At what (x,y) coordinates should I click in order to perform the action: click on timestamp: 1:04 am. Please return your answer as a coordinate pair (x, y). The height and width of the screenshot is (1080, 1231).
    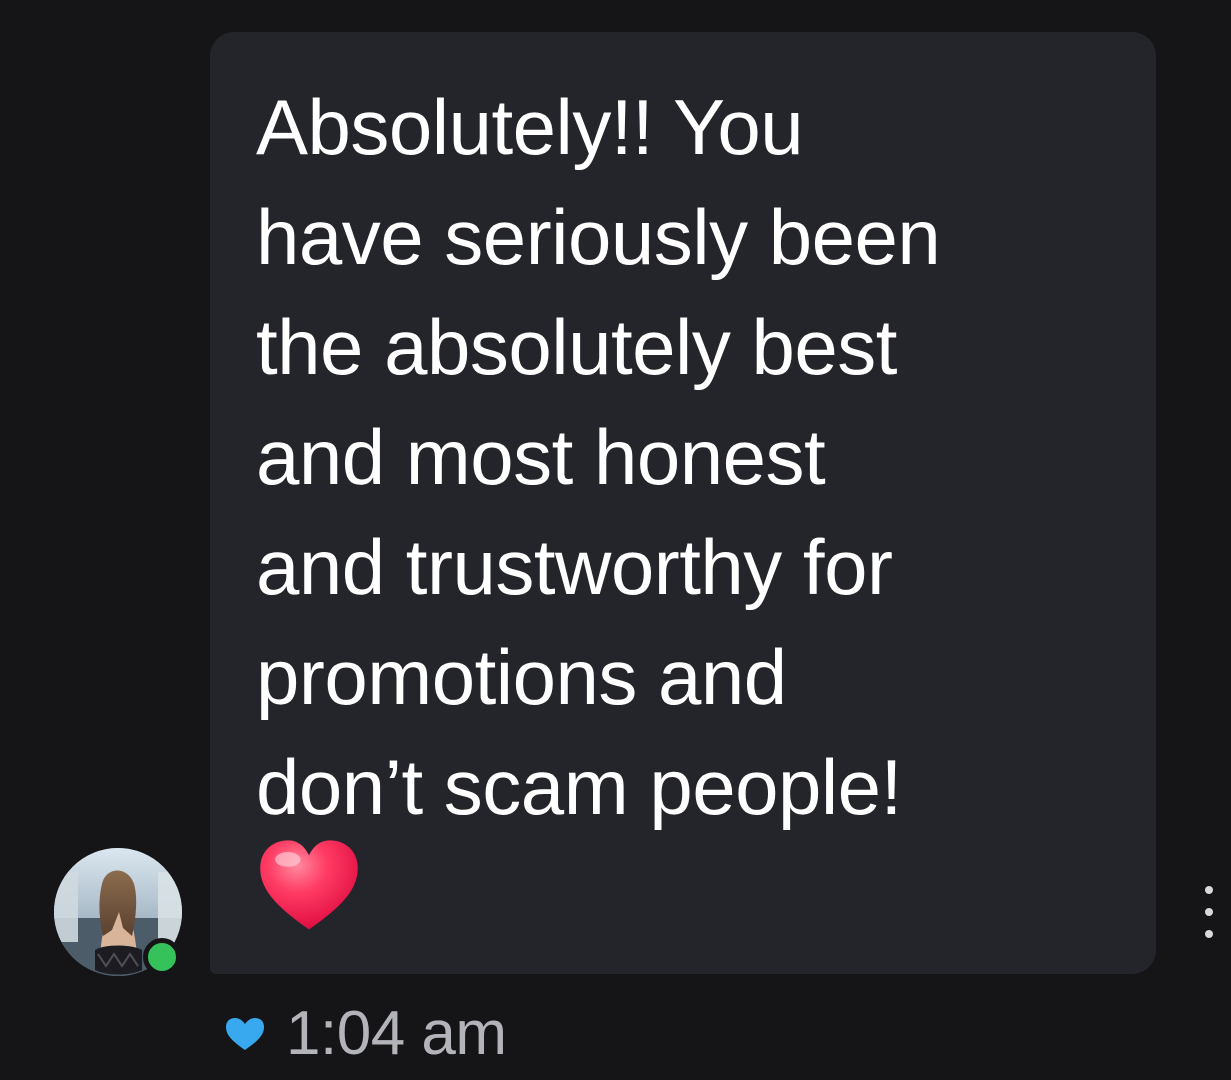
    Looking at the image, I should click on (396, 1033).